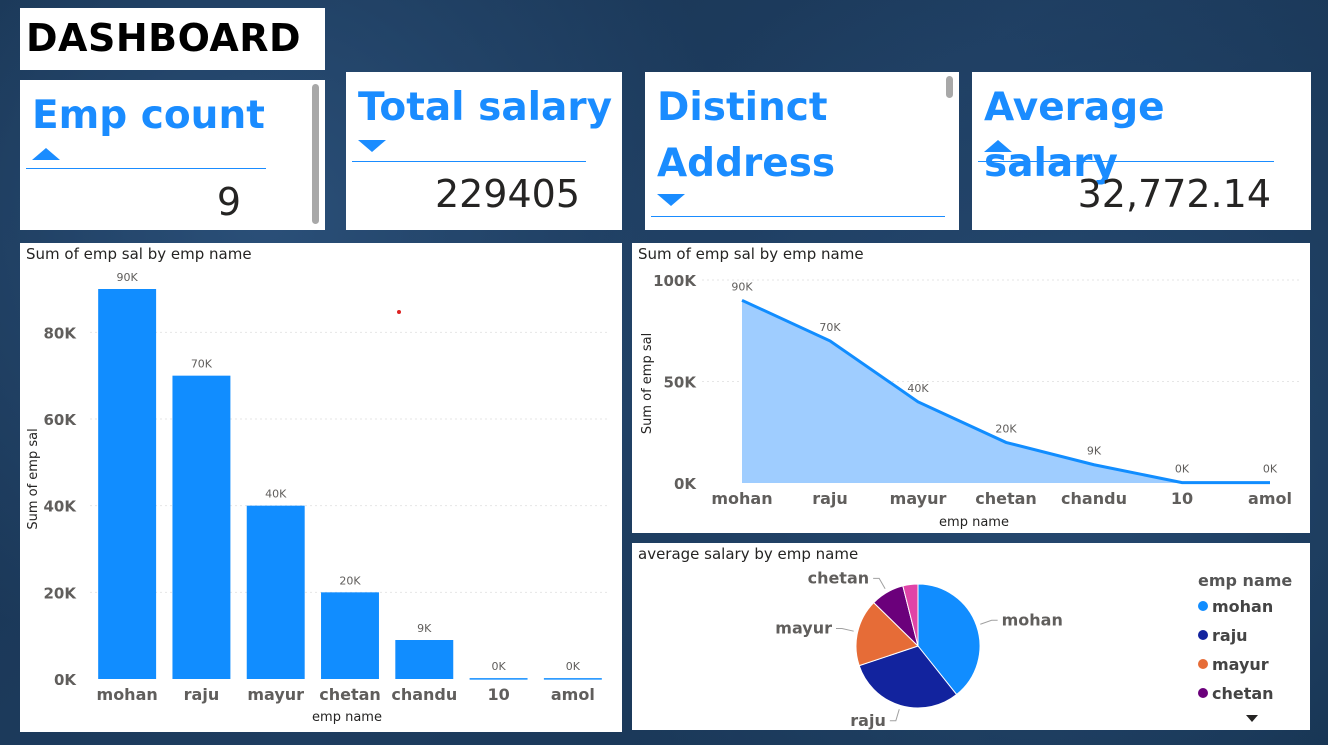 Image resolution: width=1328 pixels, height=745 pixels. I want to click on kpi-label-total-salary: Total salary, so click(485, 107).